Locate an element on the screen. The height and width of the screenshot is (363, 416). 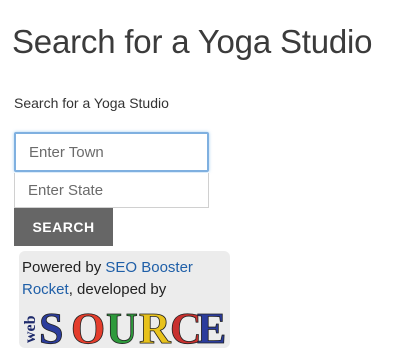
powered-by-prefix: Powered by is located at coordinates (64, 267).